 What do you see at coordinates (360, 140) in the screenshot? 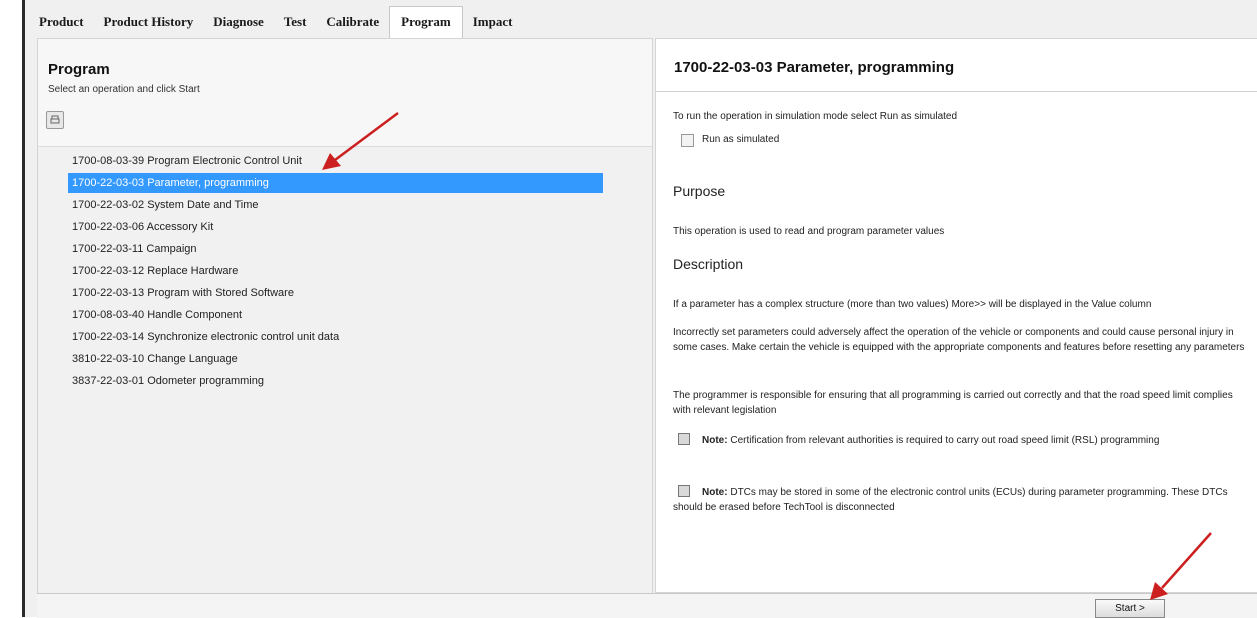
I see `arrow-to-operation` at bounding box center [360, 140].